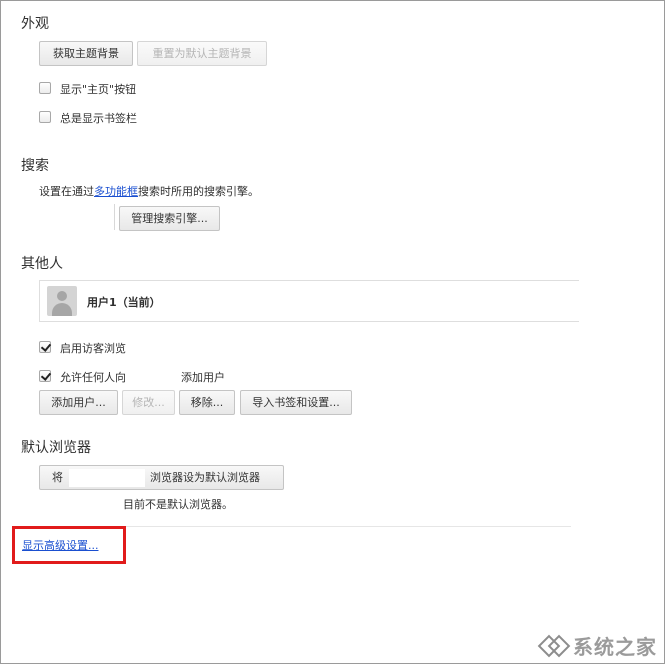 This screenshot has width=665, height=664. I want to click on allow-anyone-label: 允许任何人向, so click(93, 377).